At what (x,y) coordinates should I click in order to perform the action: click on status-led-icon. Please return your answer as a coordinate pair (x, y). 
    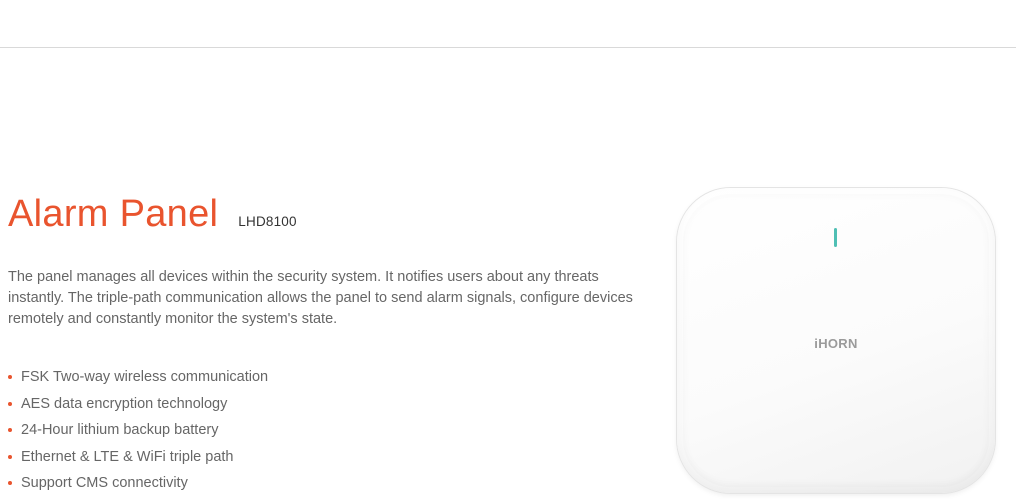
    Looking at the image, I should click on (835, 237).